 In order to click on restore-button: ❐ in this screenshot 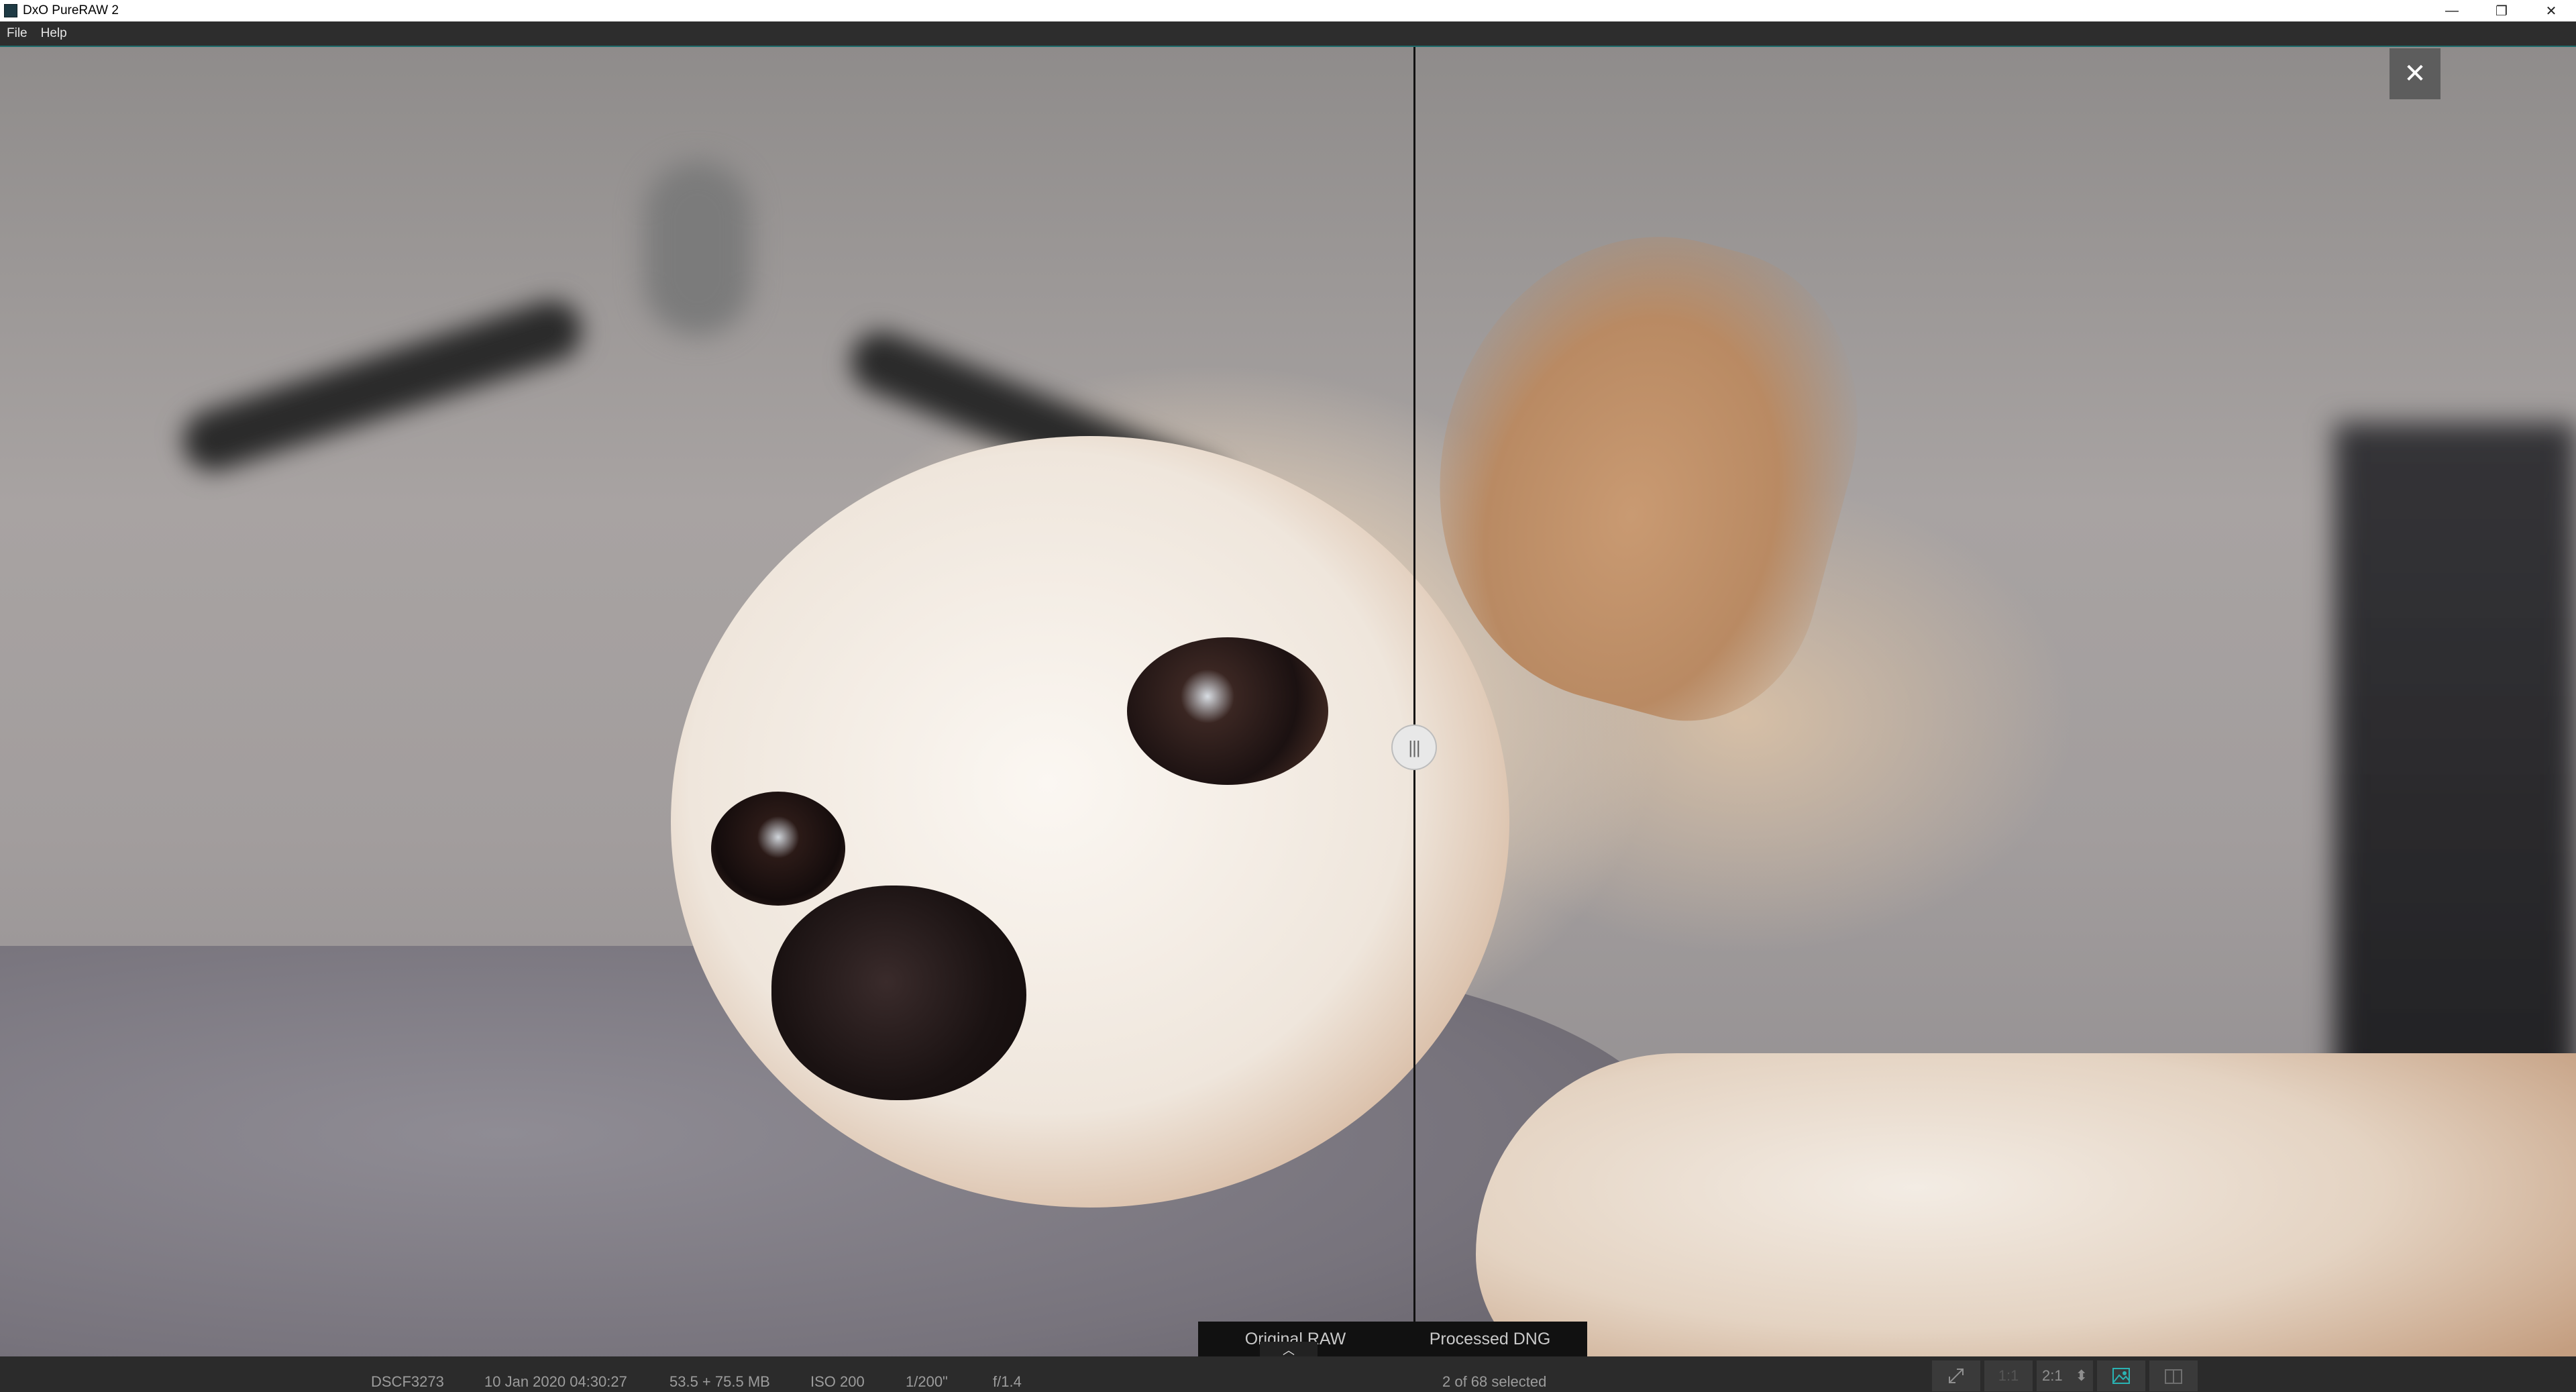, I will do `click(2501, 10)`.